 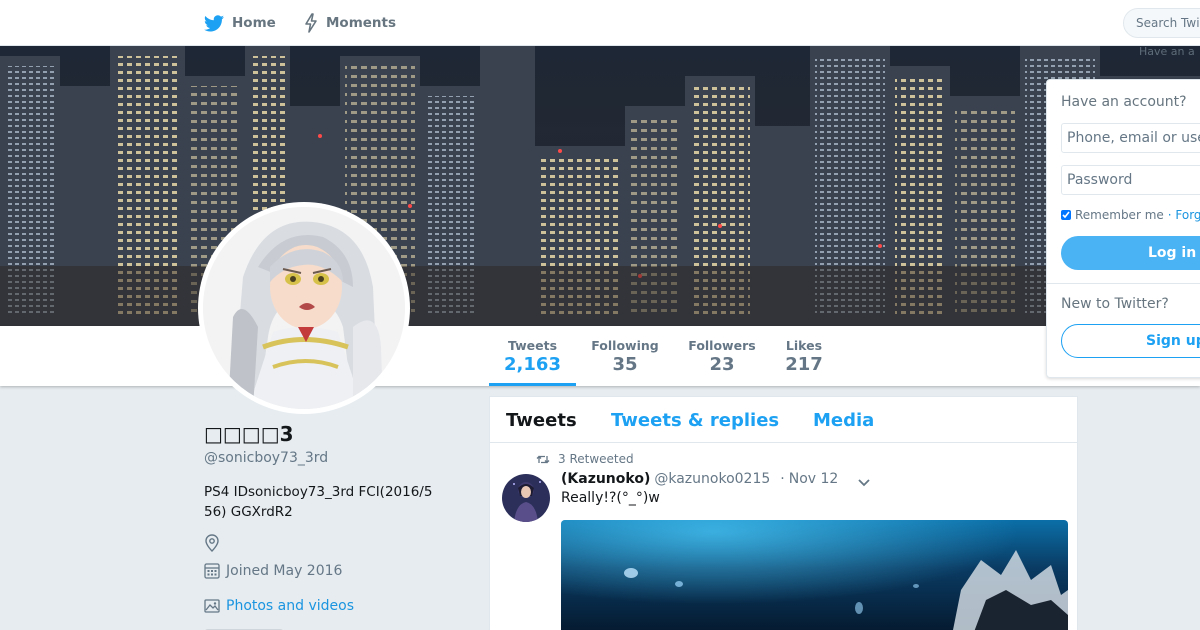 I want to click on location-pin-icon, so click(x=212, y=543).